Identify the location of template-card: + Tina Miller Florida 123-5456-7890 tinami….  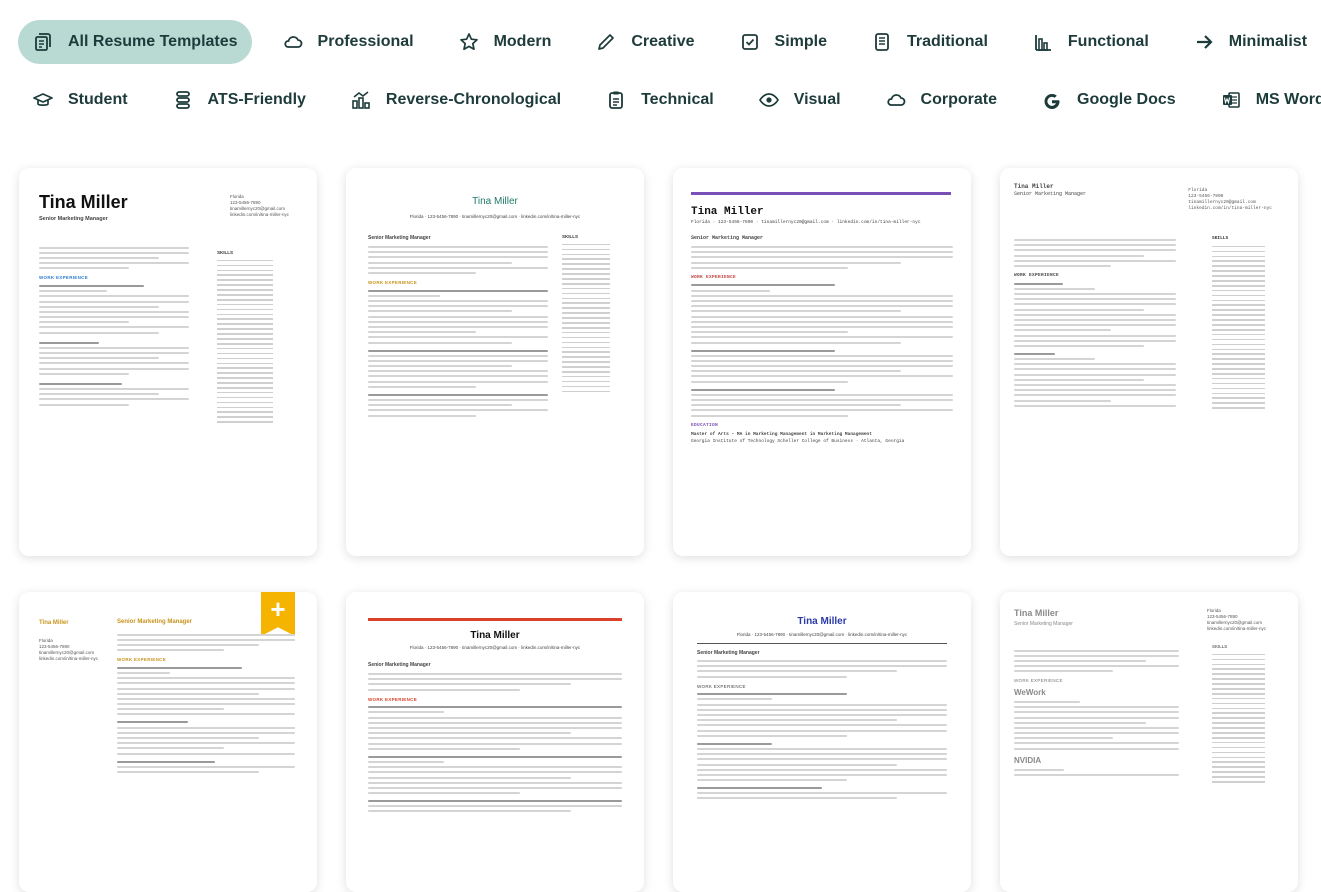
(168, 742).